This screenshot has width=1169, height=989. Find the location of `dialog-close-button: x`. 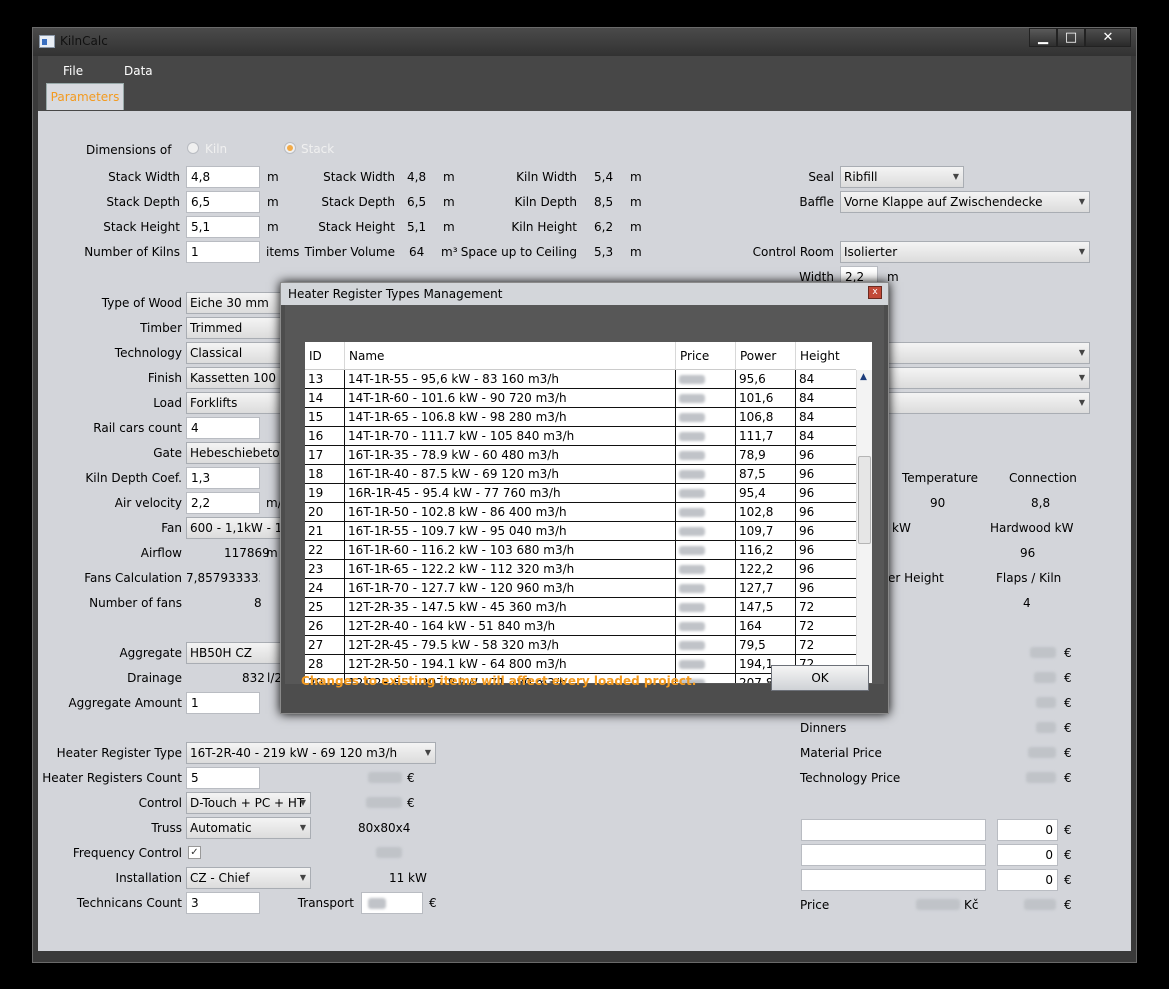

dialog-close-button: x is located at coordinates (875, 292).